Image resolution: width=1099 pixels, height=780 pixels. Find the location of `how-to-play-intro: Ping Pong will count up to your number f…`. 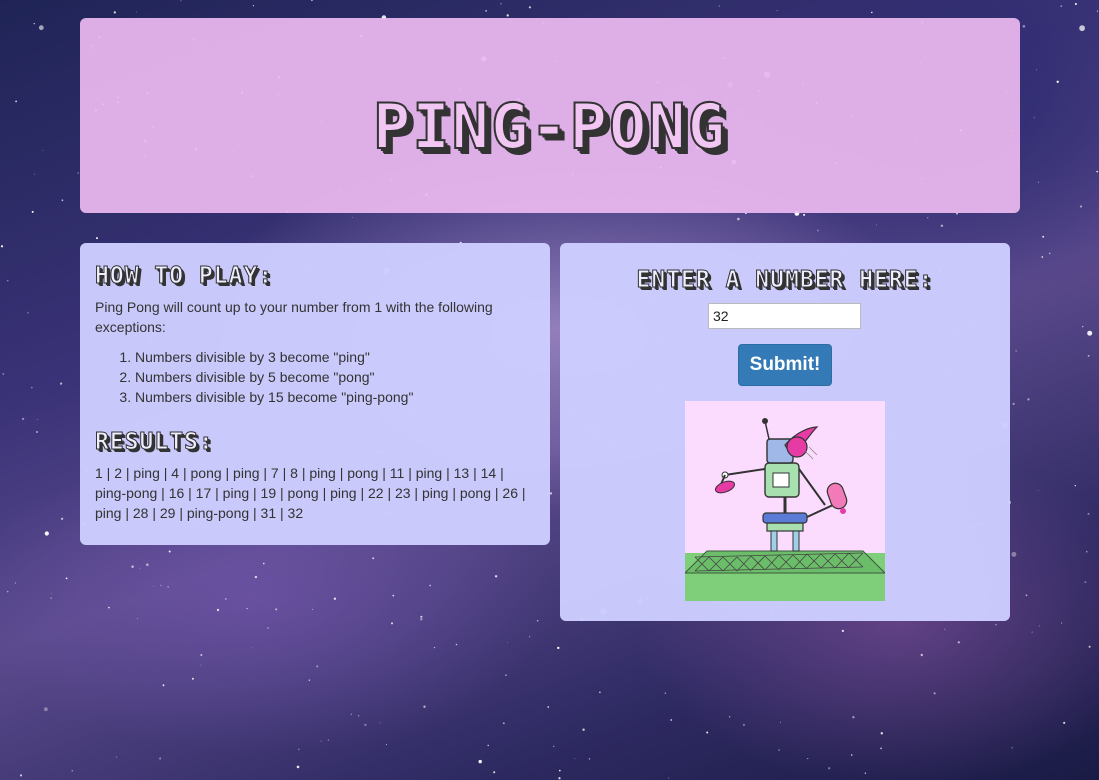

how-to-play-intro: Ping Pong will count up to your number f… is located at coordinates (294, 317).